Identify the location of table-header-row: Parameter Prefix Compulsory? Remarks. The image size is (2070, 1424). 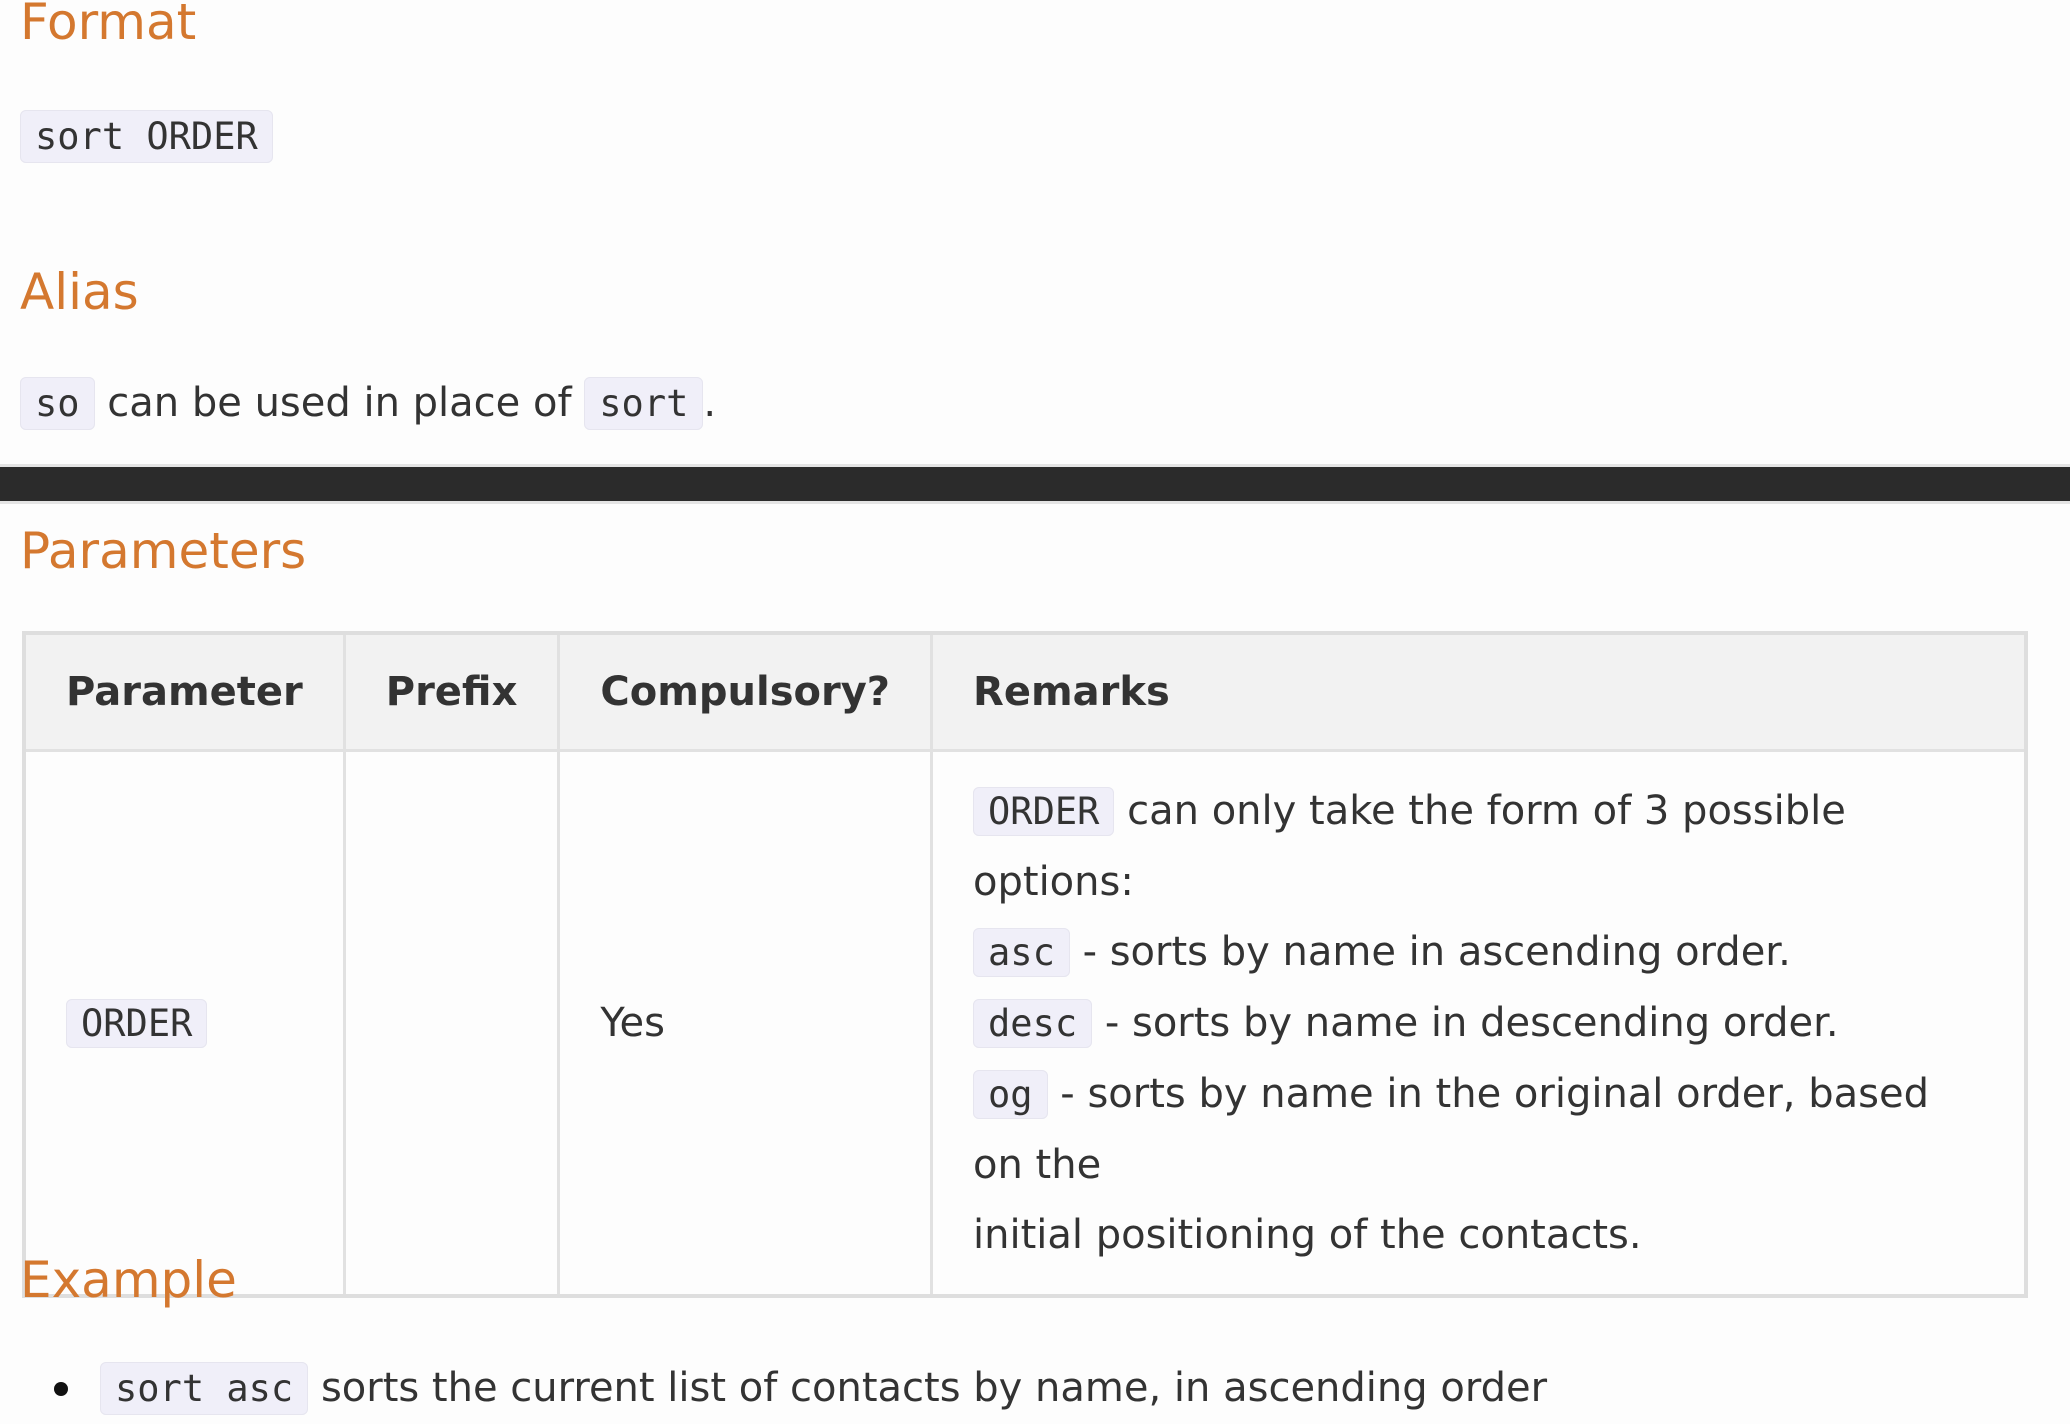
(1025, 691).